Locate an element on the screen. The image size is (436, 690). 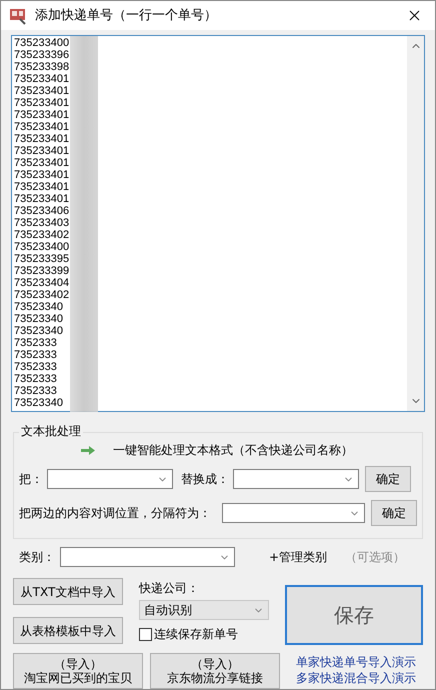
replace-combo is located at coordinates (296, 479).